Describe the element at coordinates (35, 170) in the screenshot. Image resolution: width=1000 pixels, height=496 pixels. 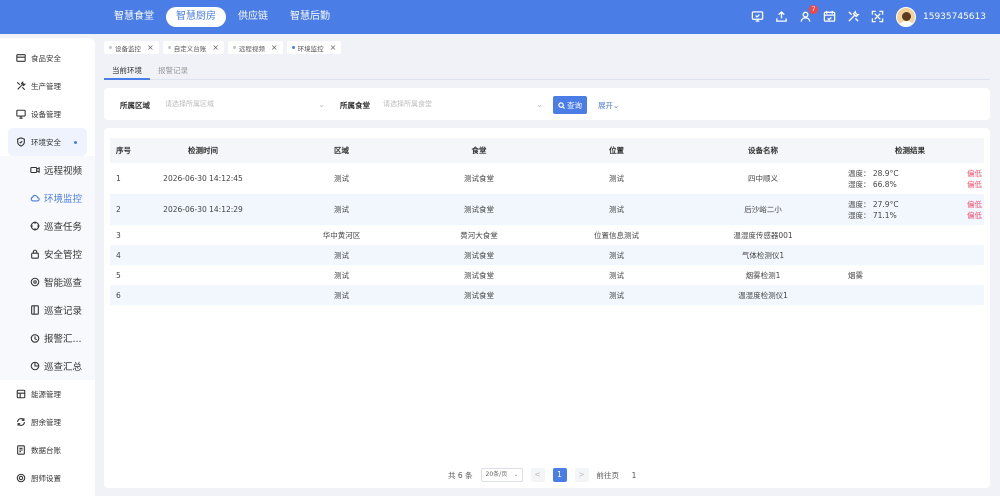
I see `video-icon` at that location.